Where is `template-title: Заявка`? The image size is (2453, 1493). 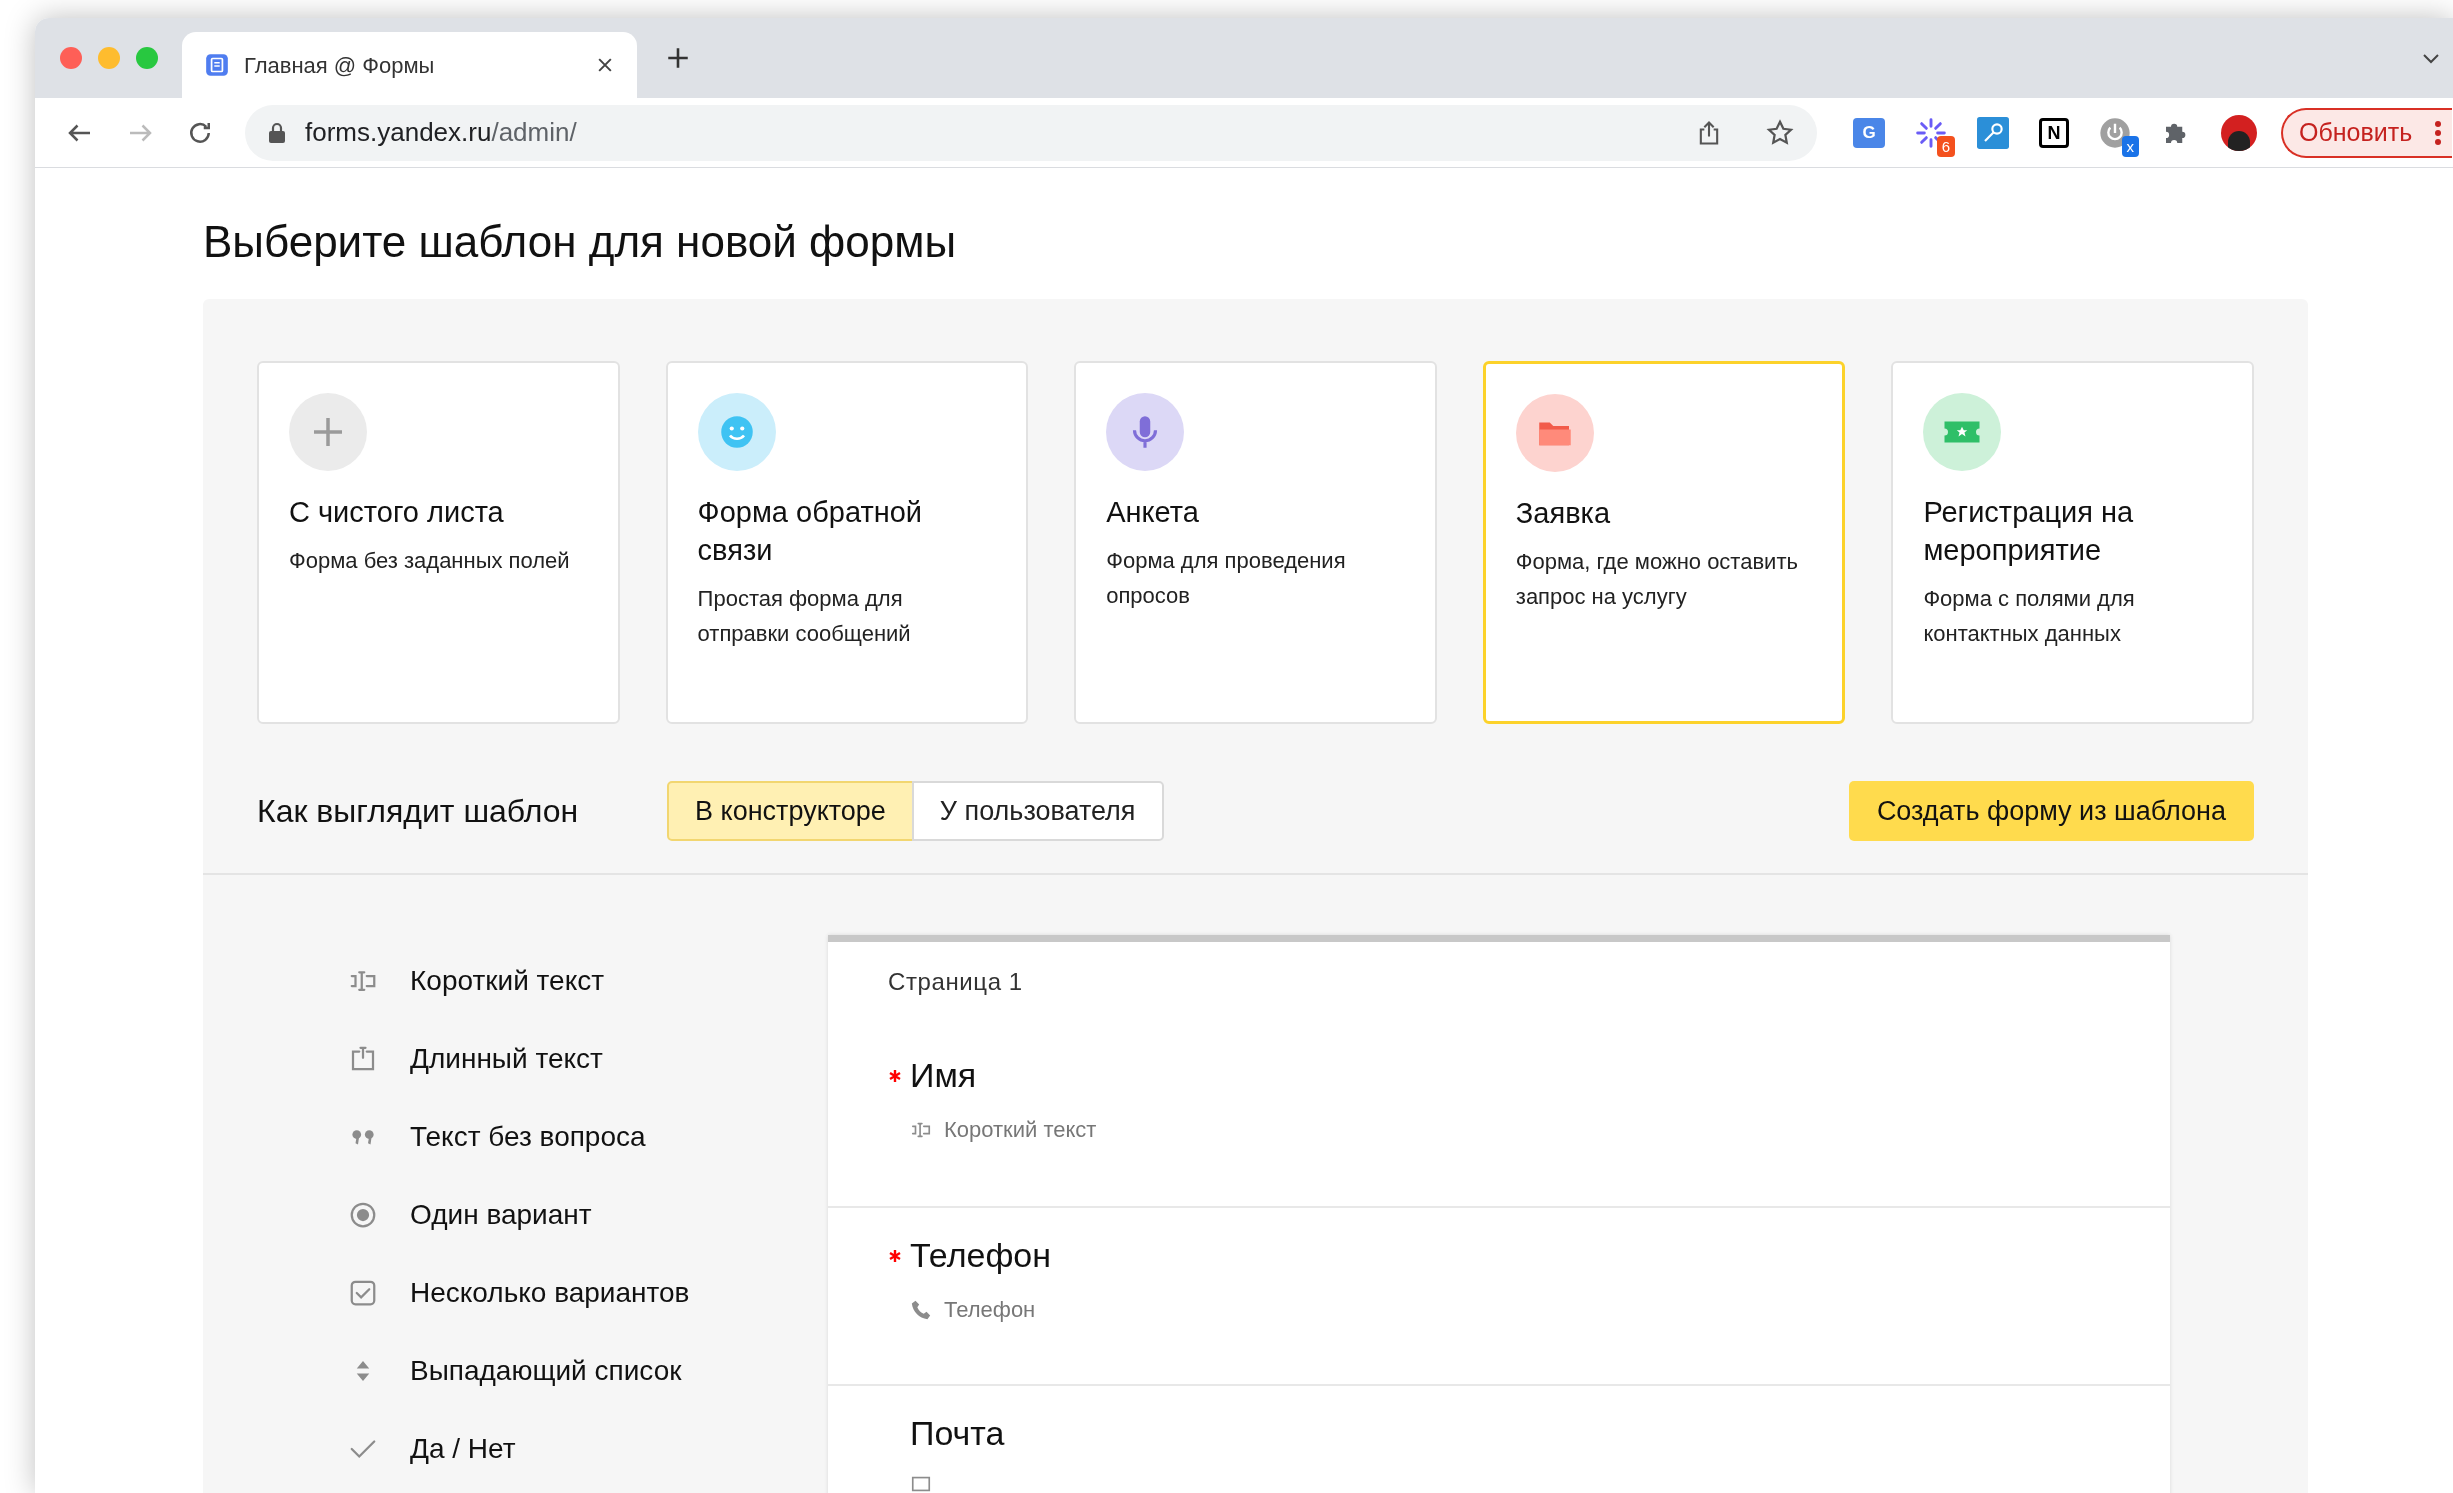 template-title: Заявка is located at coordinates (1563, 513).